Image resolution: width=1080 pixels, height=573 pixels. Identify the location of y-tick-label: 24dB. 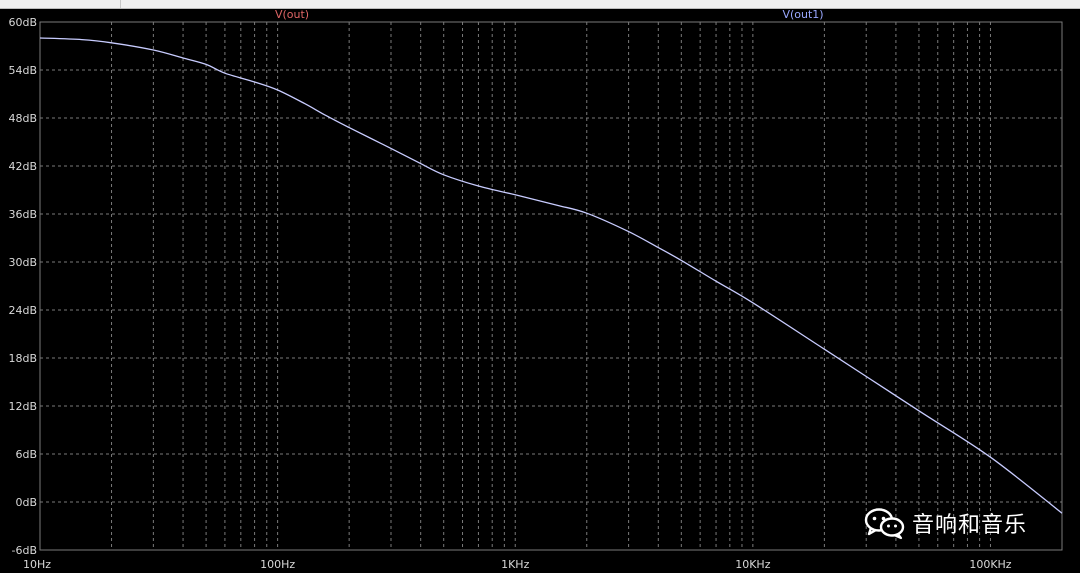
(22, 310).